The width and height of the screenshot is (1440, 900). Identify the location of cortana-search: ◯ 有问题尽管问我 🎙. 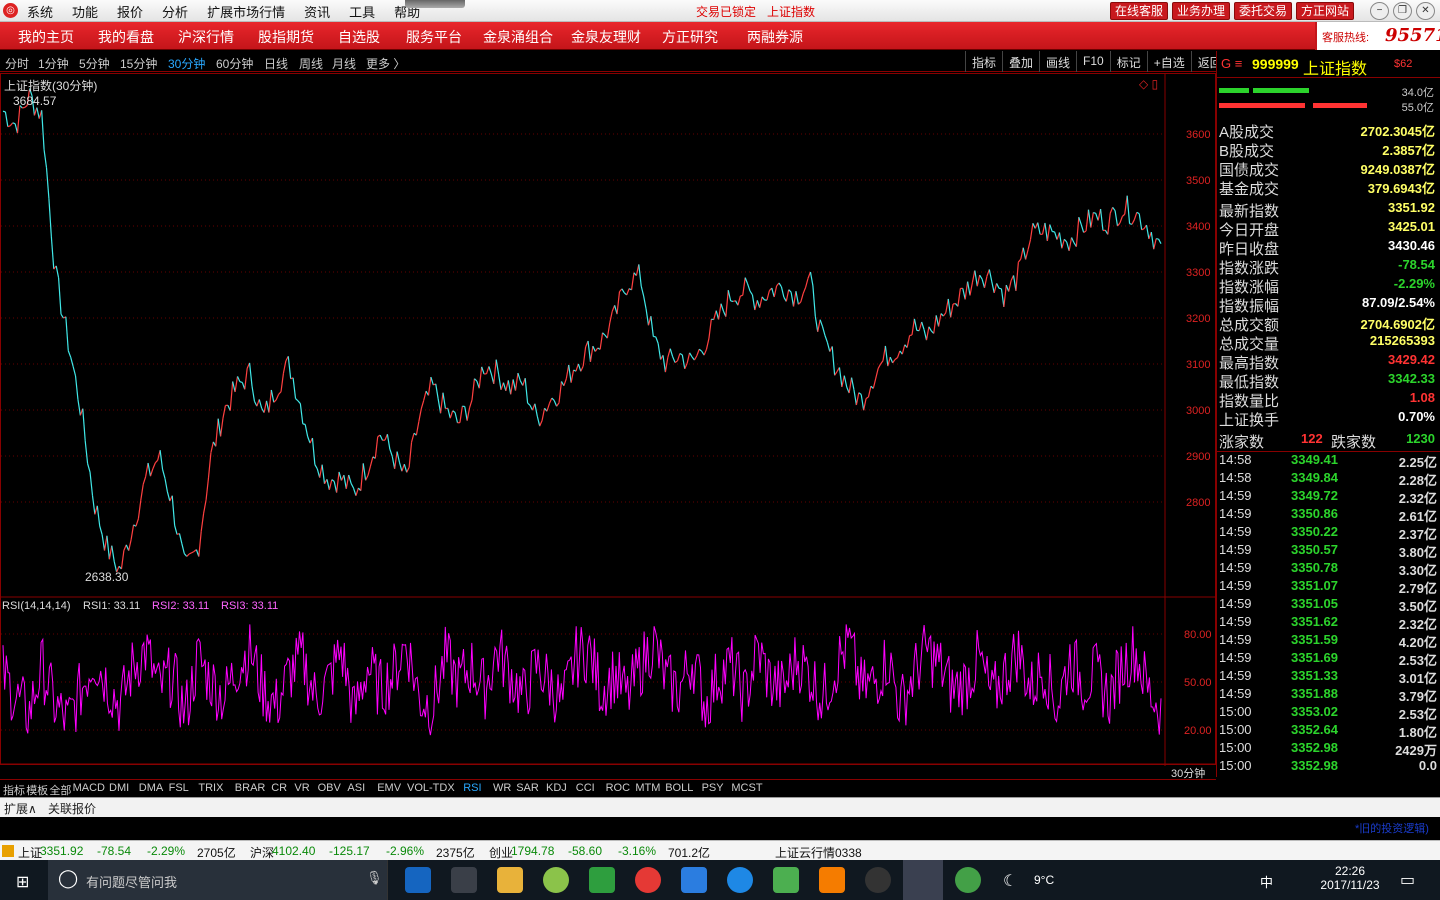
(218, 880).